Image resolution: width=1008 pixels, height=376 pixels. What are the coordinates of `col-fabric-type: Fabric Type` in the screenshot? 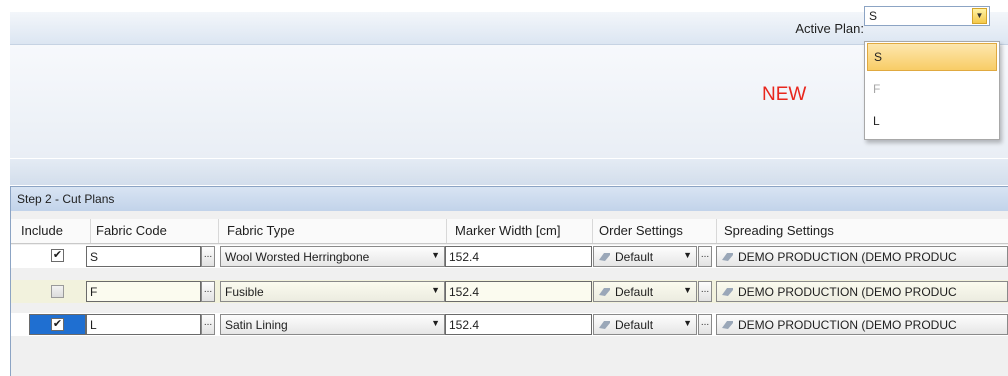 It's located at (261, 231).